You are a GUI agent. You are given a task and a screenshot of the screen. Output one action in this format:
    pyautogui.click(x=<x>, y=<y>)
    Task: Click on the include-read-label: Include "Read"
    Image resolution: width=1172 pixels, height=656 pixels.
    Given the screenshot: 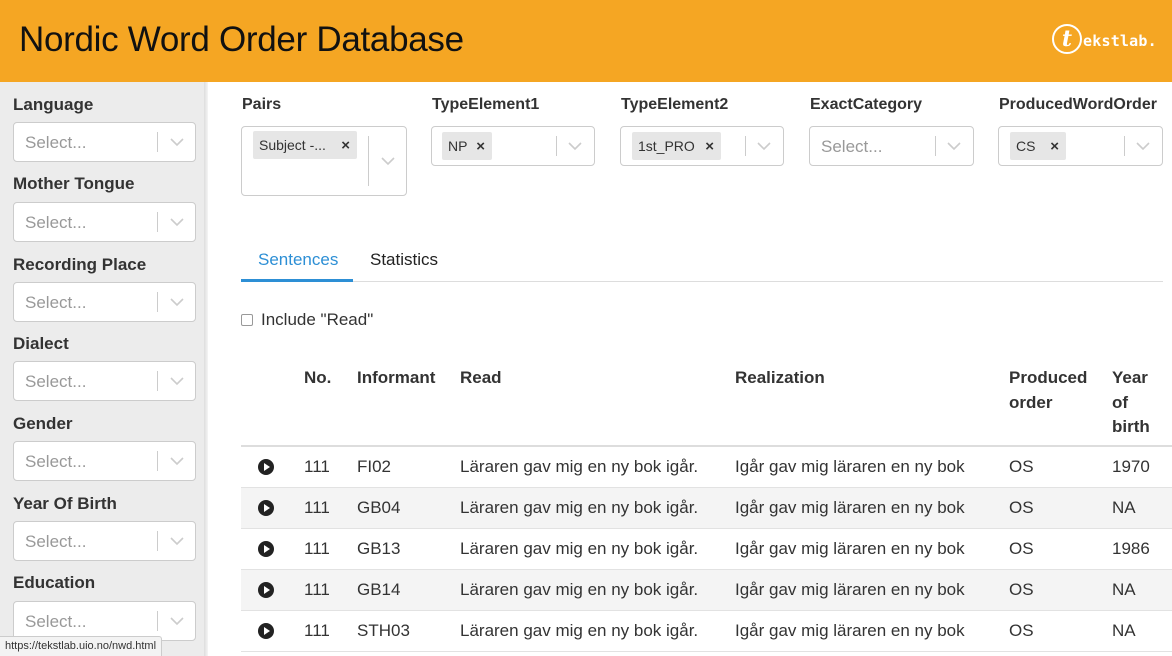 What is the action you would take?
    pyautogui.click(x=317, y=320)
    